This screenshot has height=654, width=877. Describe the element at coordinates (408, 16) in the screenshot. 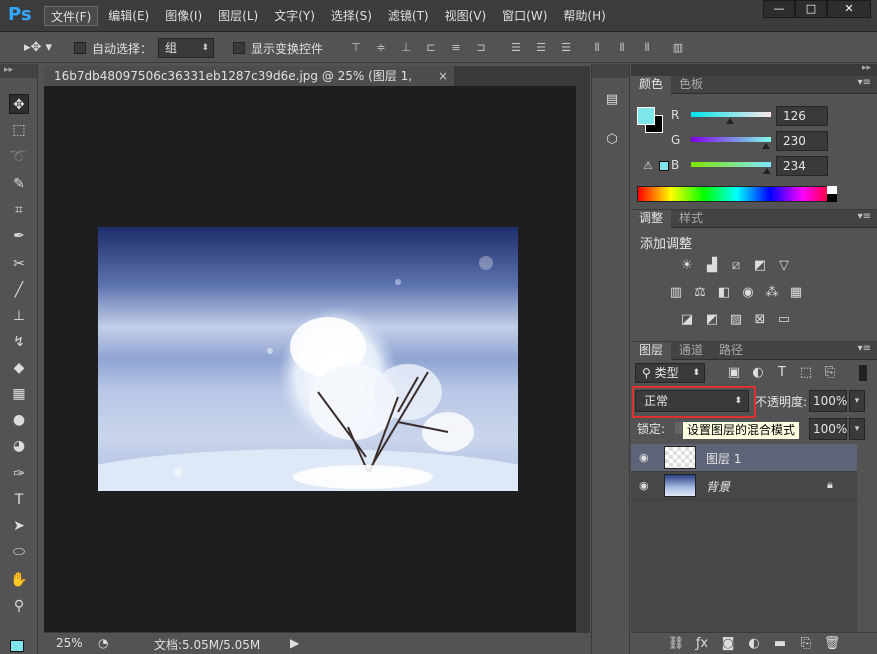

I see `menu-filter: 滤镜(T)` at that location.